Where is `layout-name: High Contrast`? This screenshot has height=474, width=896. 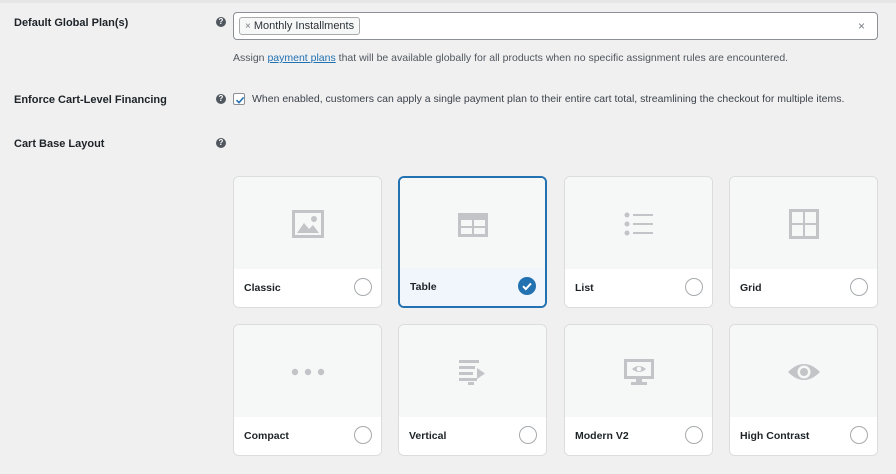
layout-name: High Contrast is located at coordinates (775, 436).